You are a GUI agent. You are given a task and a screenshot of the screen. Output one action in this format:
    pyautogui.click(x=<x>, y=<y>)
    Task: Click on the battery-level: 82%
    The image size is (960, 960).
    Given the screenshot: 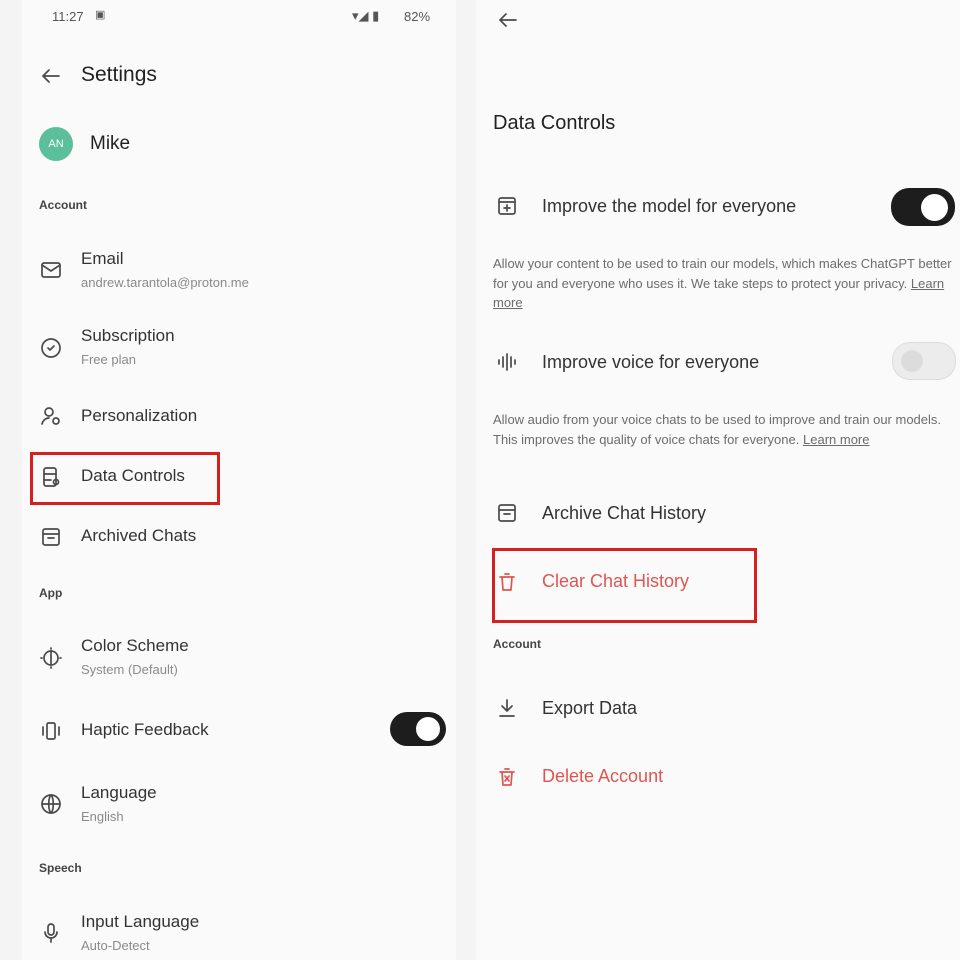 What is the action you would take?
    pyautogui.click(x=417, y=16)
    